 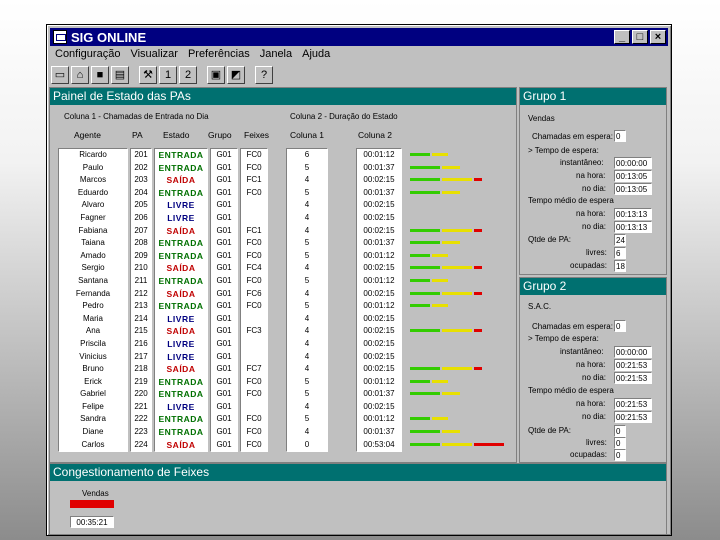 What do you see at coordinates (168, 75) in the screenshot?
I see `panel-1-button: 1` at bounding box center [168, 75].